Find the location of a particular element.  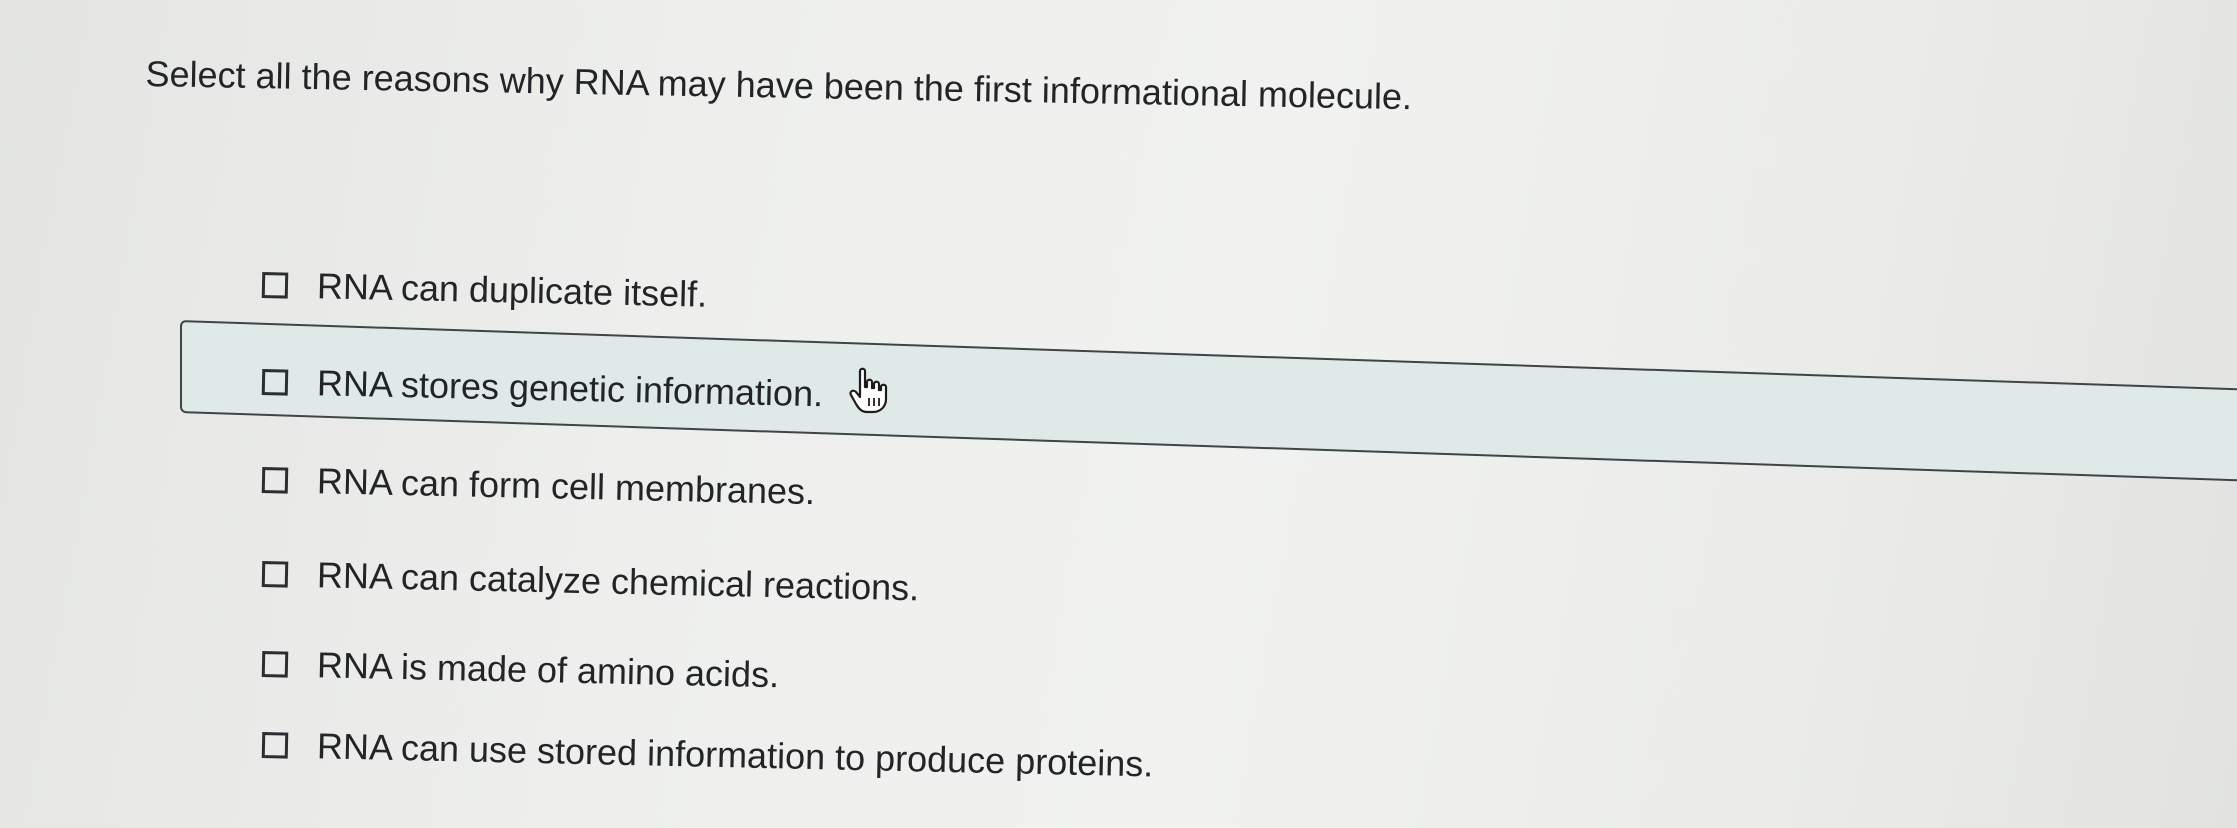

choice-item-amino-acids: RNA is made of amino acids. is located at coordinates (520, 669).